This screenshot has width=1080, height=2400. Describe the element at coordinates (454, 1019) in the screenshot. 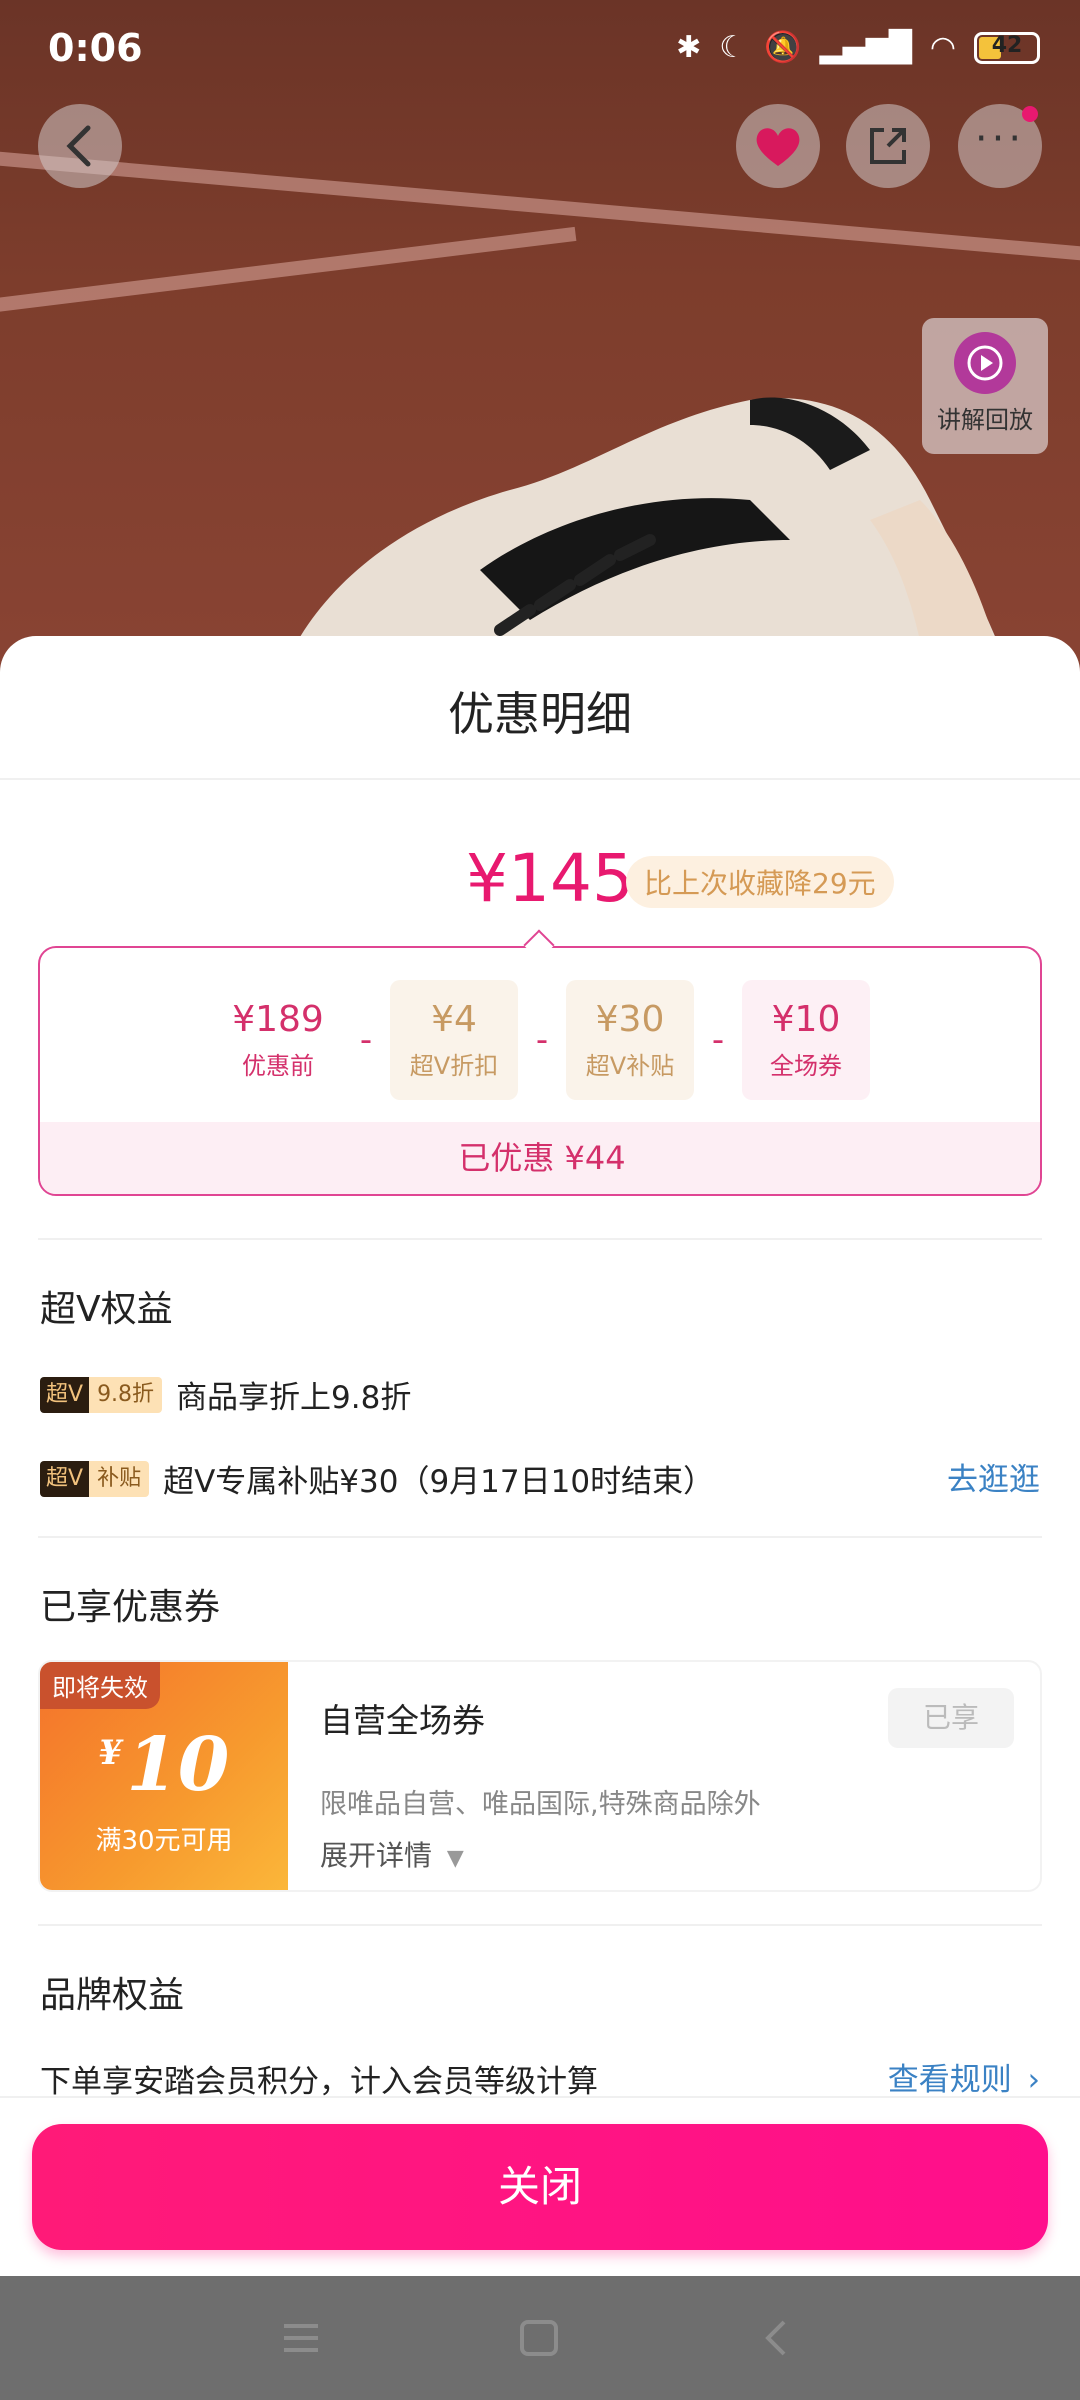

I see `discount-value: ¥4` at that location.